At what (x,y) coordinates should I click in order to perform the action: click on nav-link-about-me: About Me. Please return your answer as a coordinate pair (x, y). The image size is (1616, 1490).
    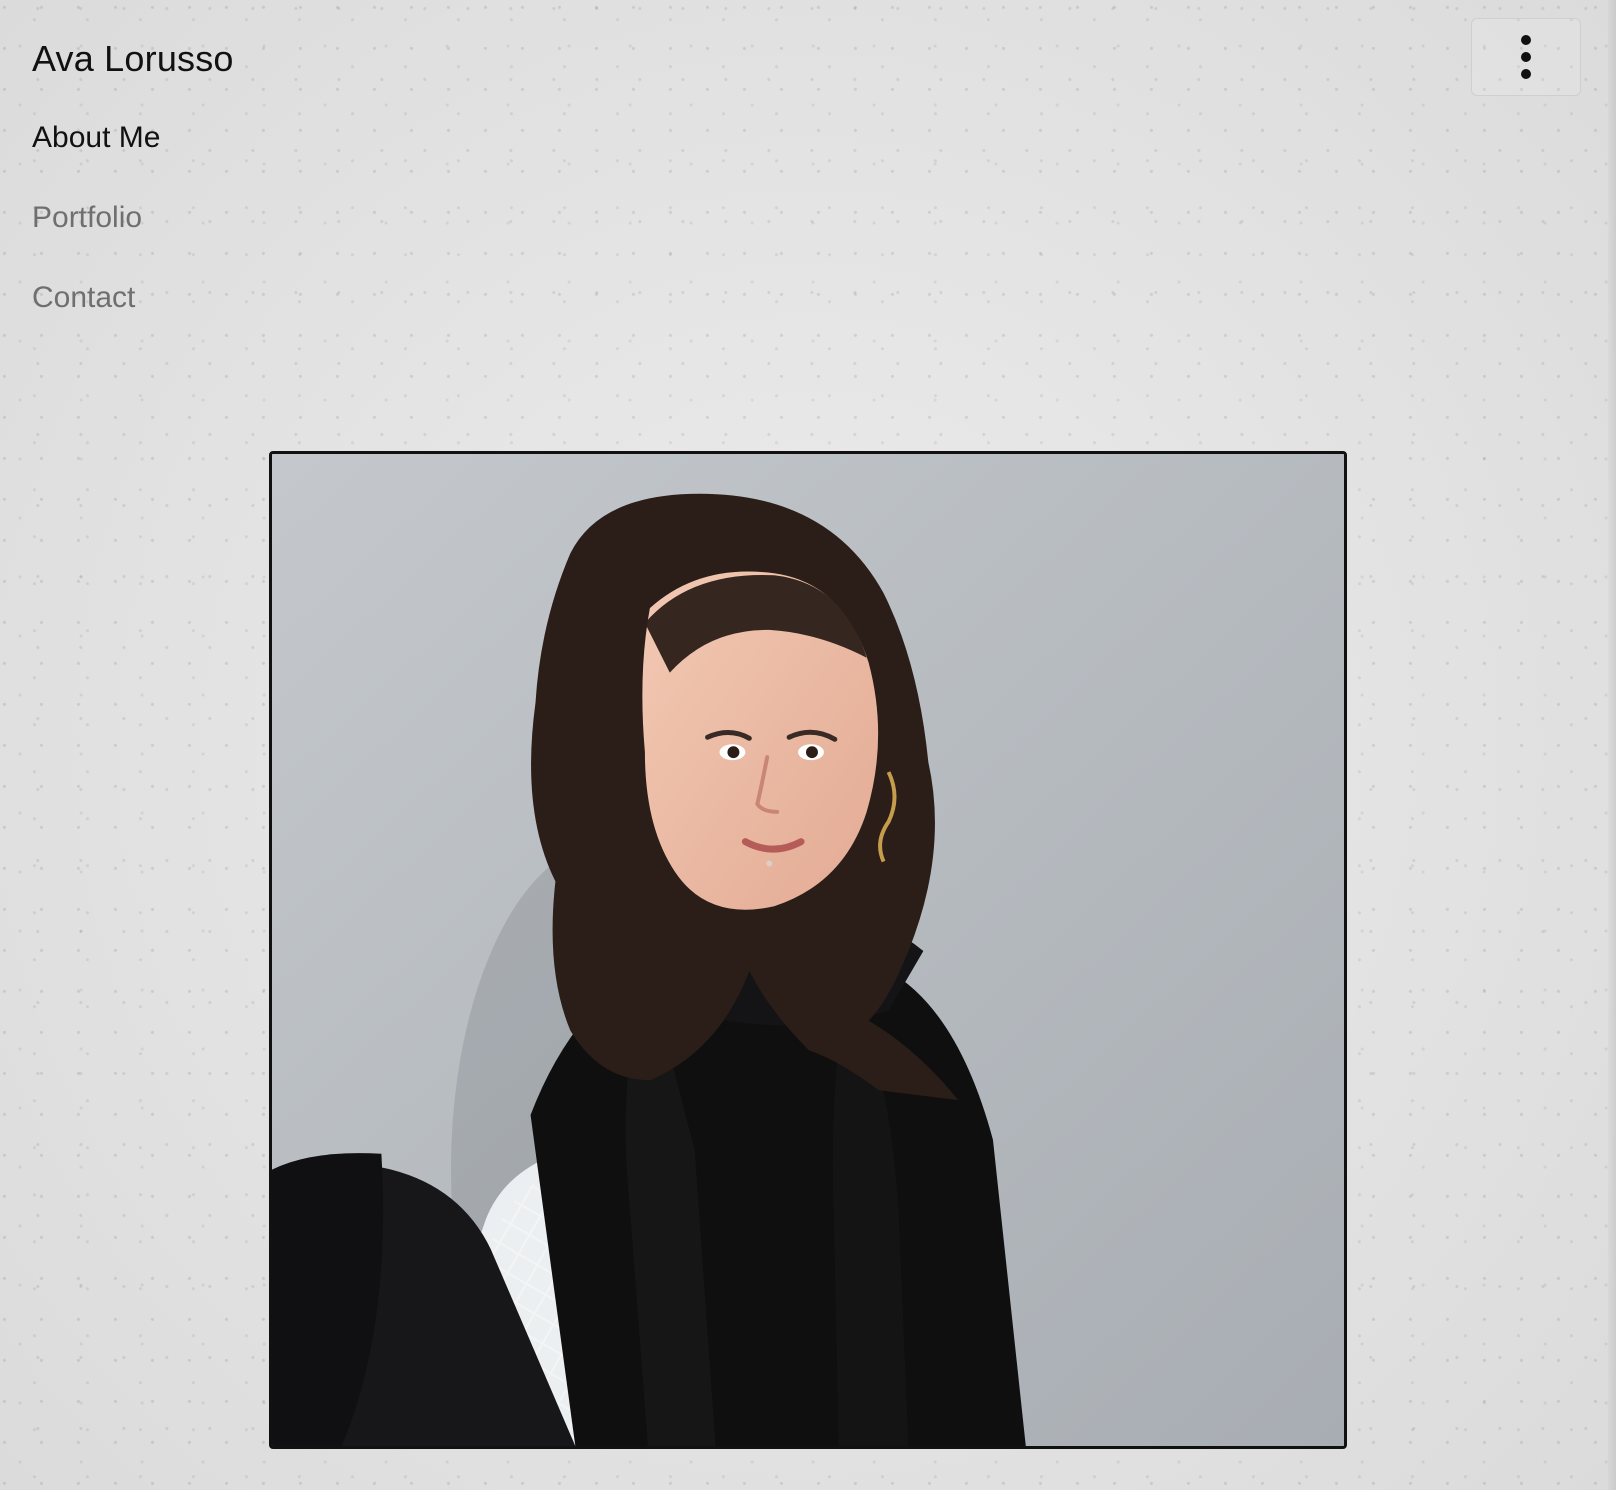
    Looking at the image, I should click on (96, 138).